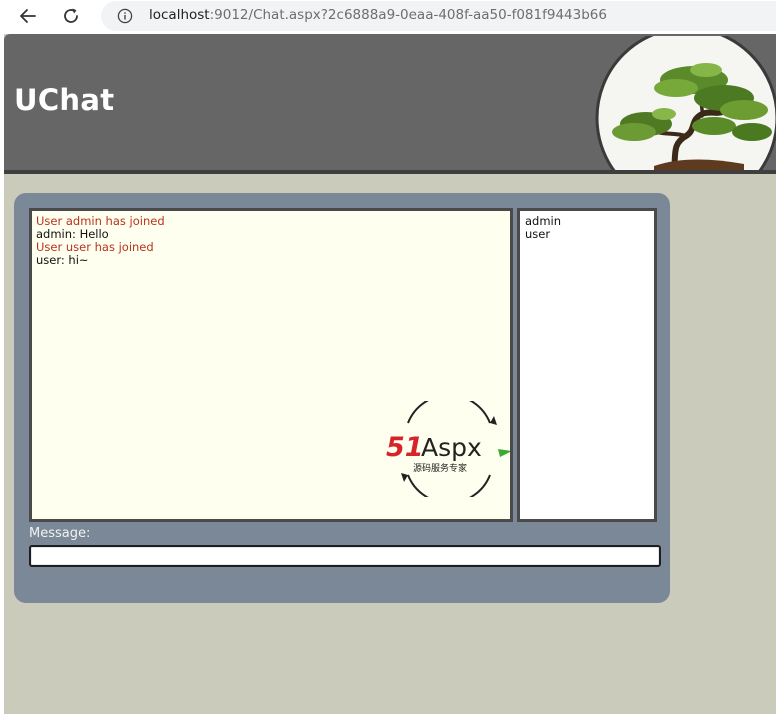  I want to click on reload-button, so click(71, 16).